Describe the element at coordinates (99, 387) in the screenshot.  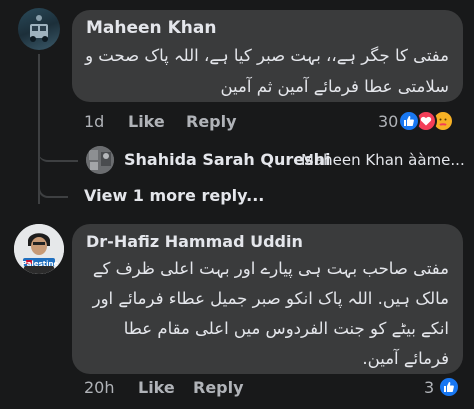
I see `comment-time: 20h` at that location.